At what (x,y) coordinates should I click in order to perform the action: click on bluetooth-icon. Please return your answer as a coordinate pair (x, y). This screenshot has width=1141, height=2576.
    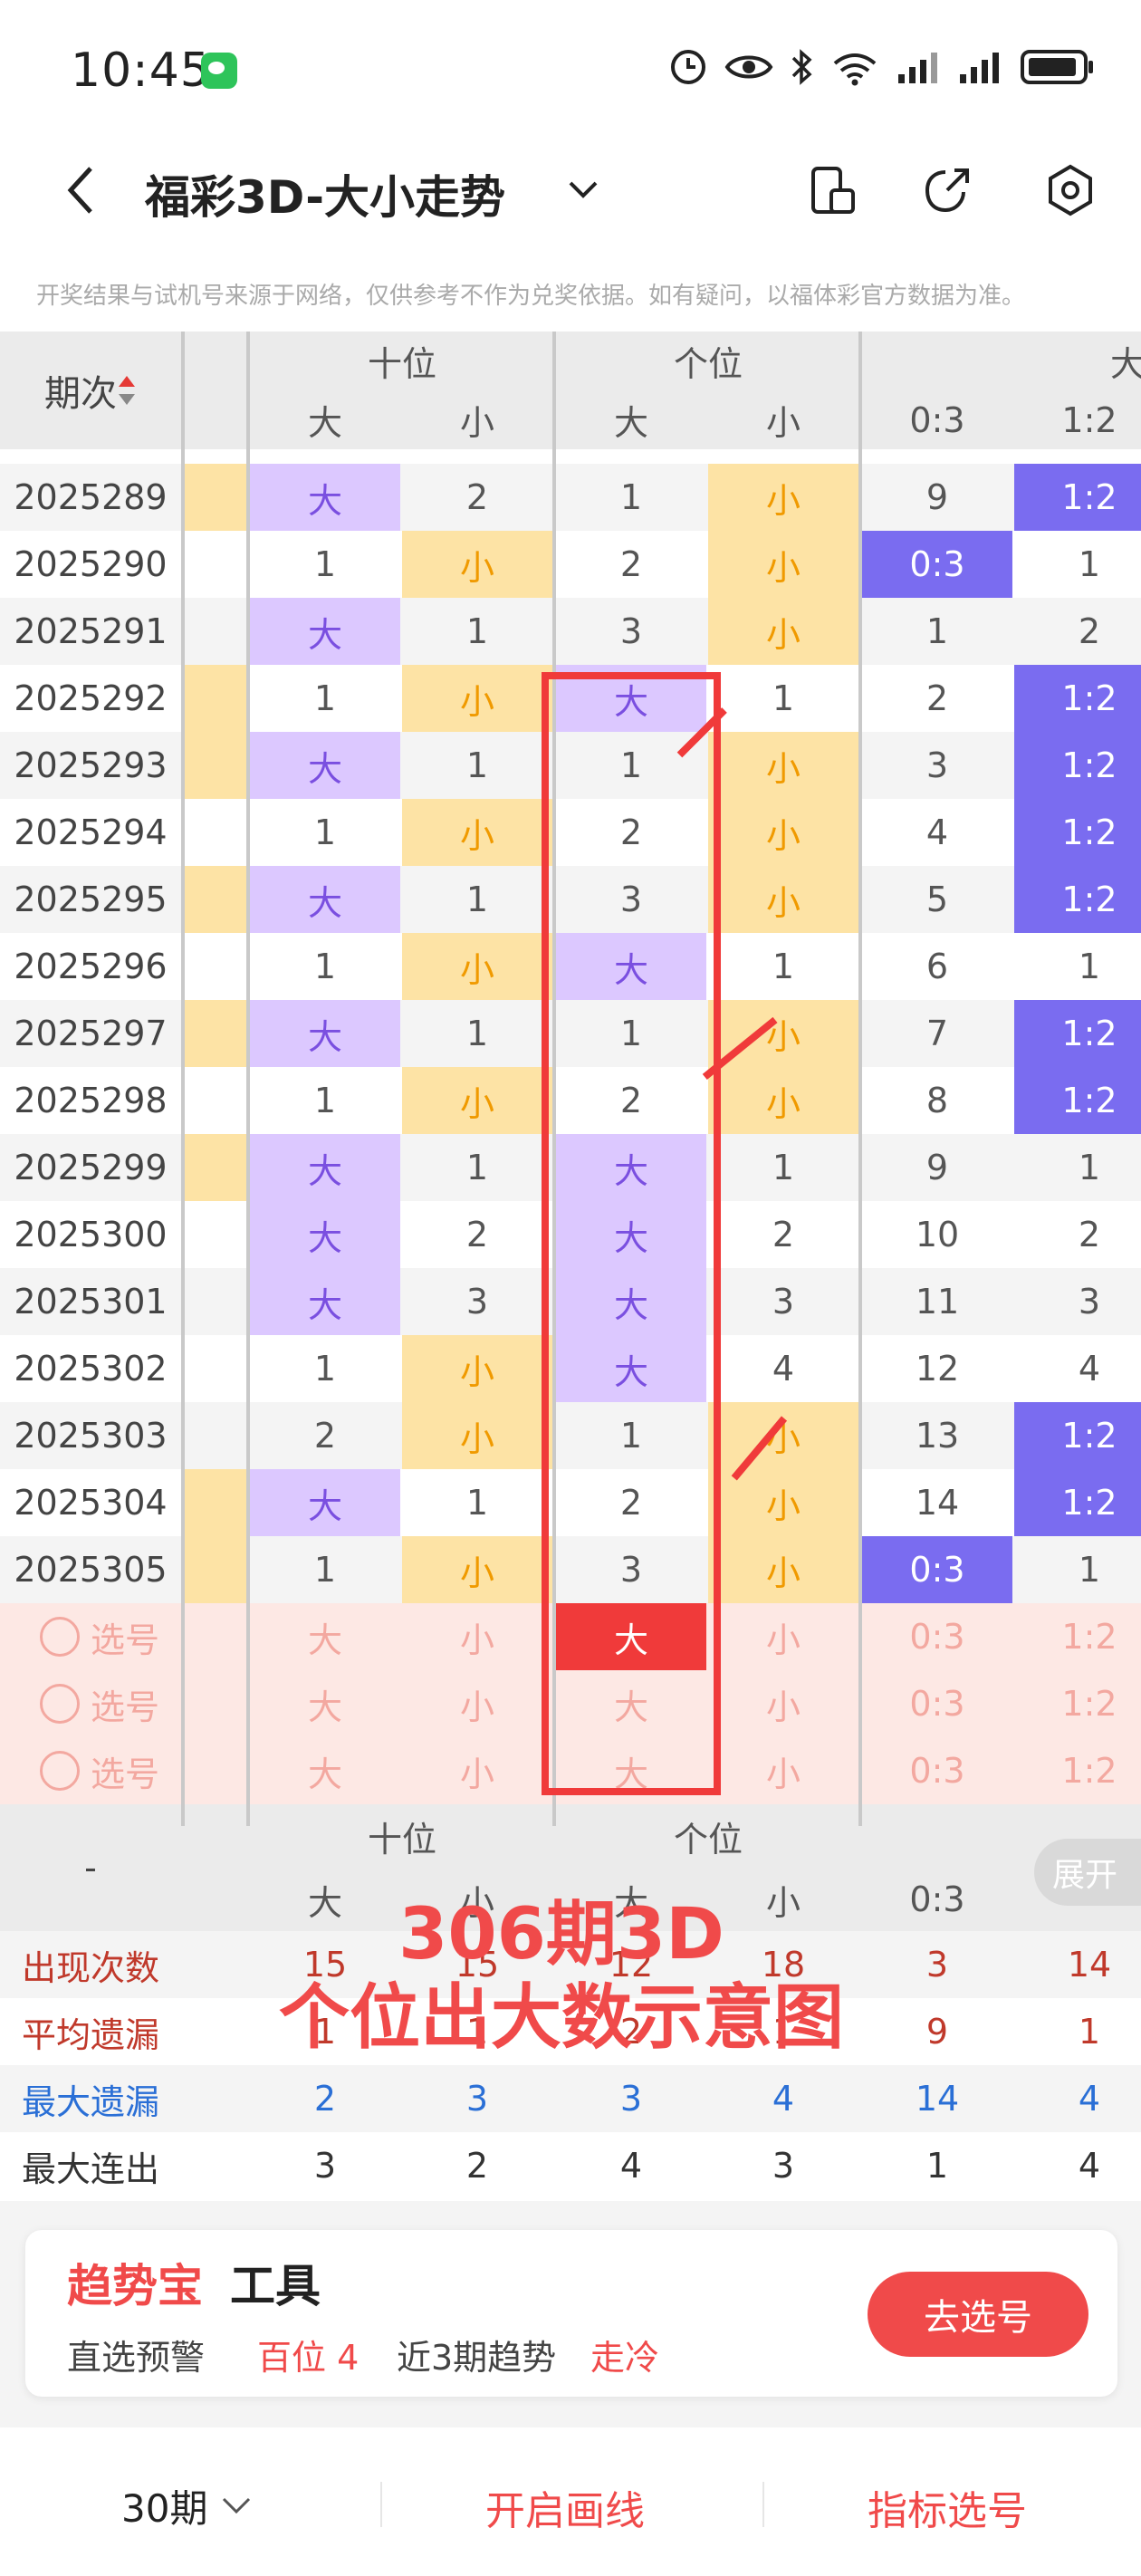
    Looking at the image, I should click on (801, 67).